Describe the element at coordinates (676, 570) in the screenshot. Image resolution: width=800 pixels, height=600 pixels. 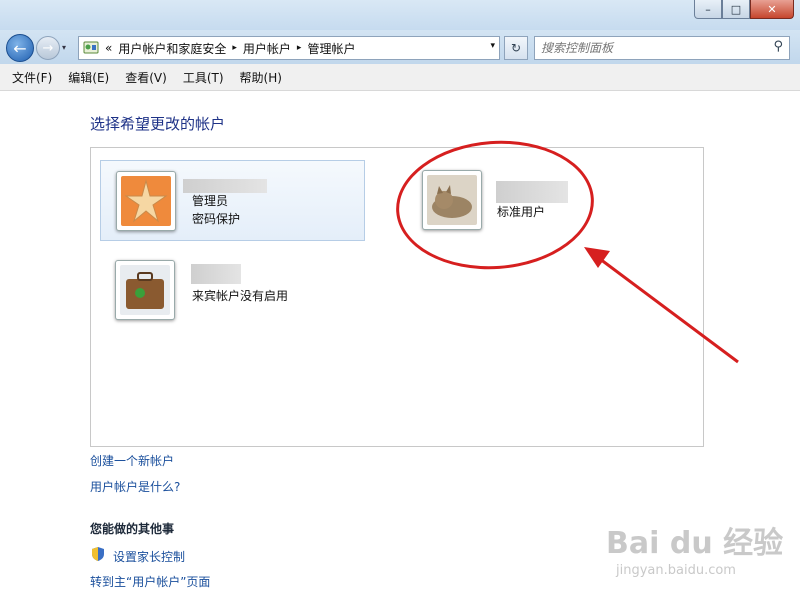
I see `watermark-url: jingyan.baidu.com` at that location.